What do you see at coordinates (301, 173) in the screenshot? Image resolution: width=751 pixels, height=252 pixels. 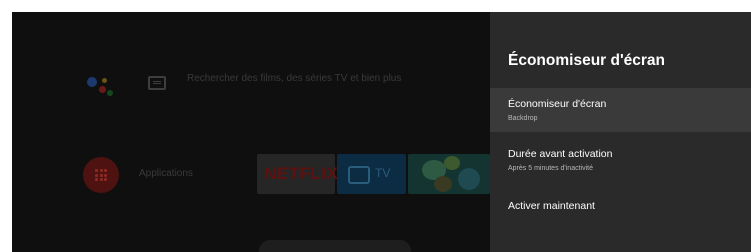 I see `netflix-logo-text: NETFLIX` at bounding box center [301, 173].